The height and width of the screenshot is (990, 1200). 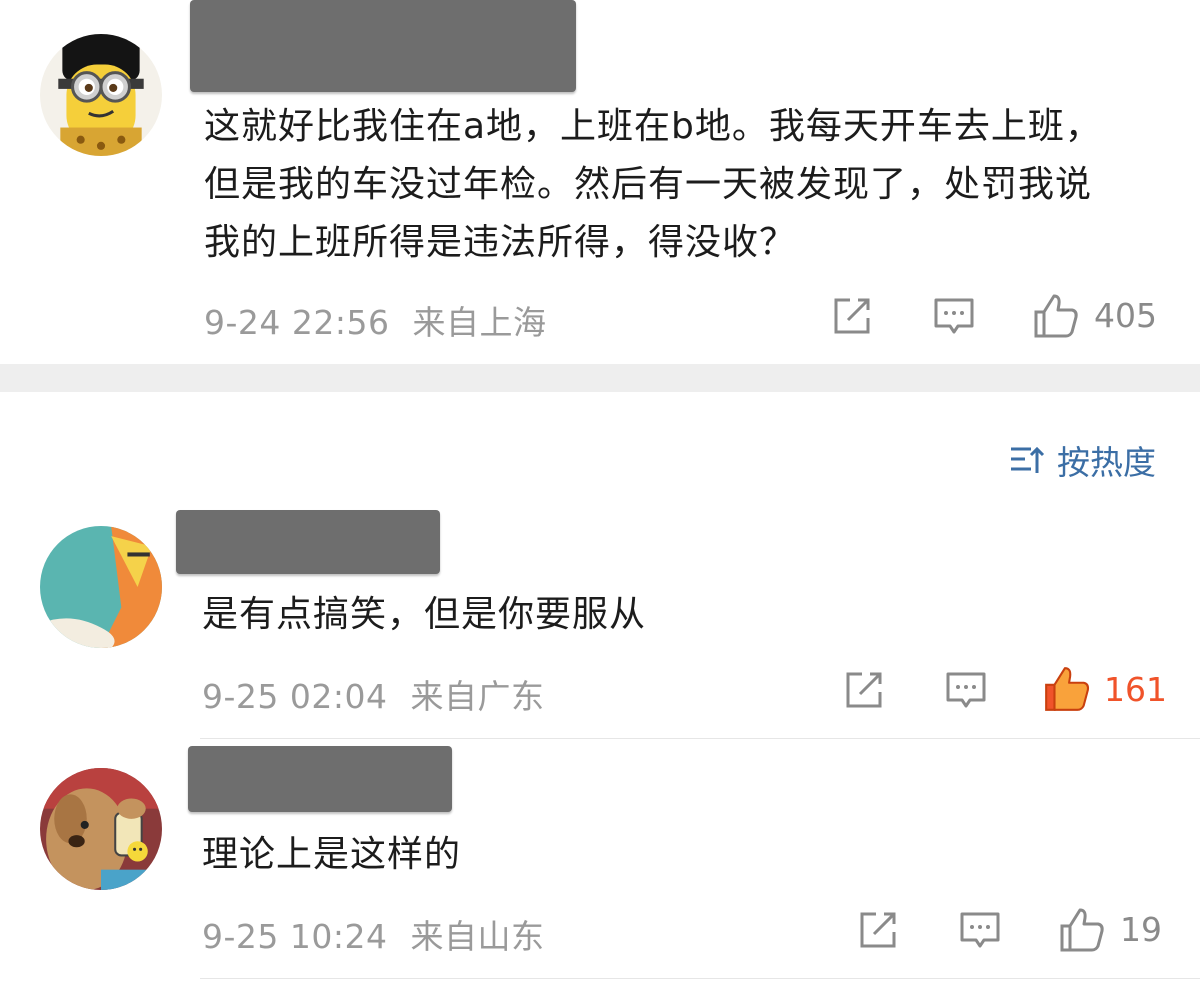 I want to click on sort-label: 按热度, so click(x=1106, y=462).